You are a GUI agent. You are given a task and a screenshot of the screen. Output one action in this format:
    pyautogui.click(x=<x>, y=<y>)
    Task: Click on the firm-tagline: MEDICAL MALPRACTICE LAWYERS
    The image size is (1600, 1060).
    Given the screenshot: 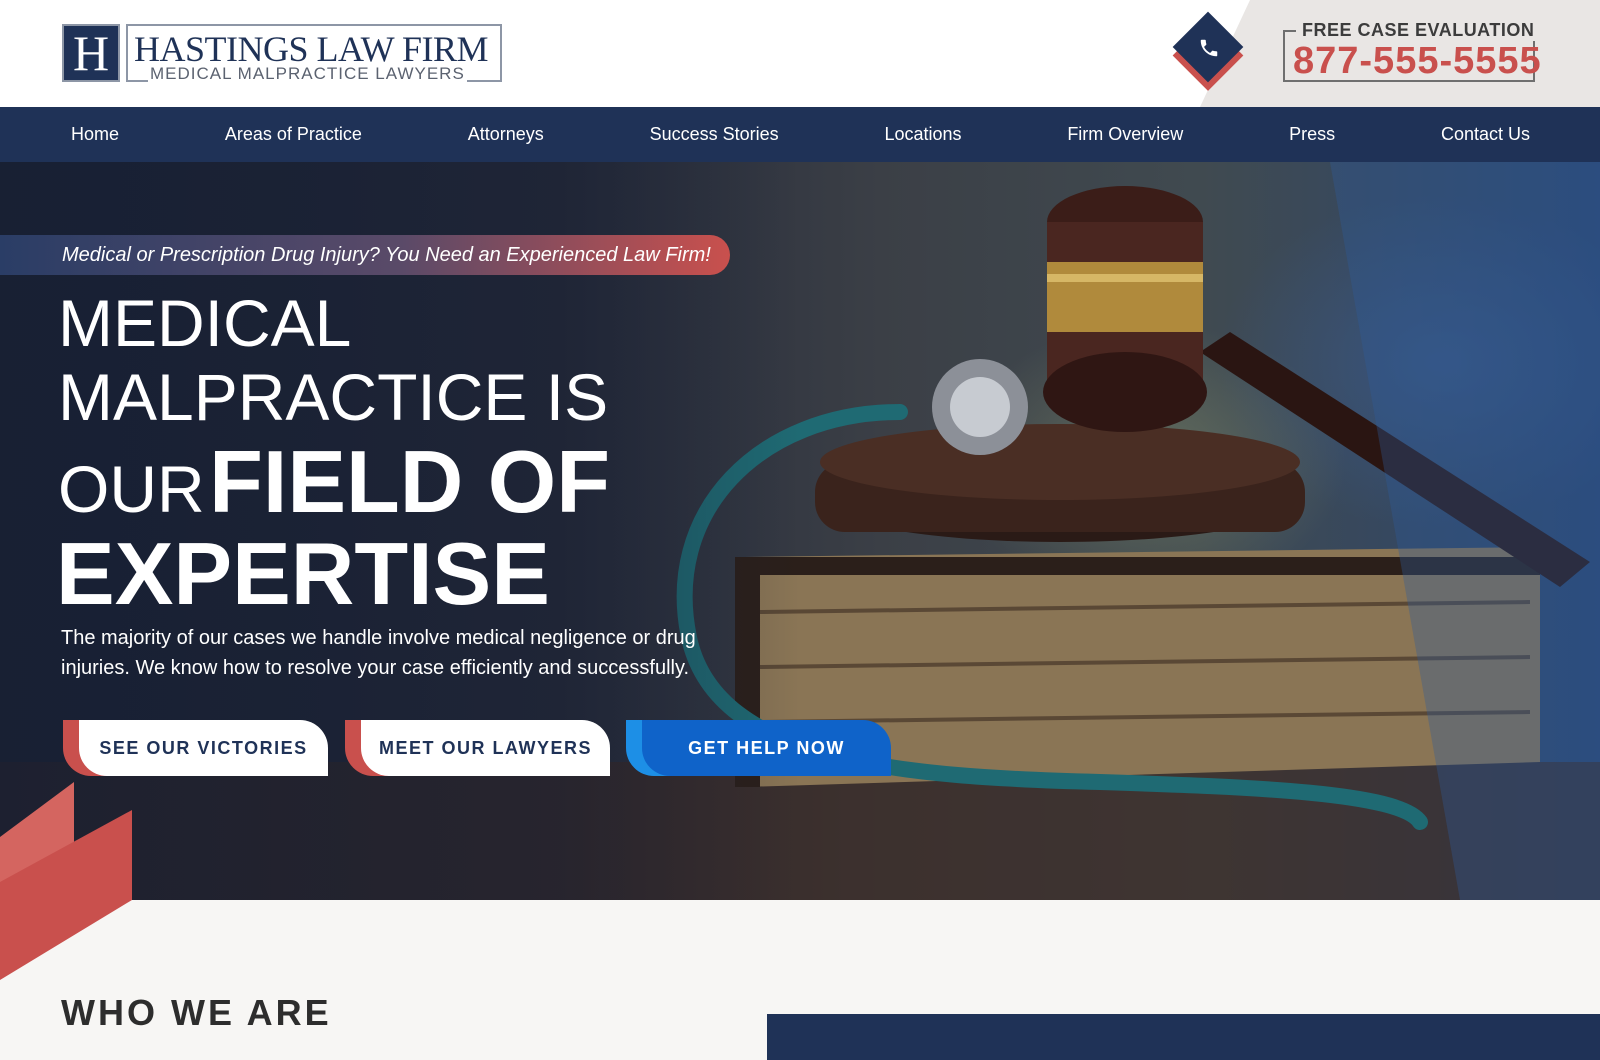 What is the action you would take?
    pyautogui.click(x=307, y=74)
    